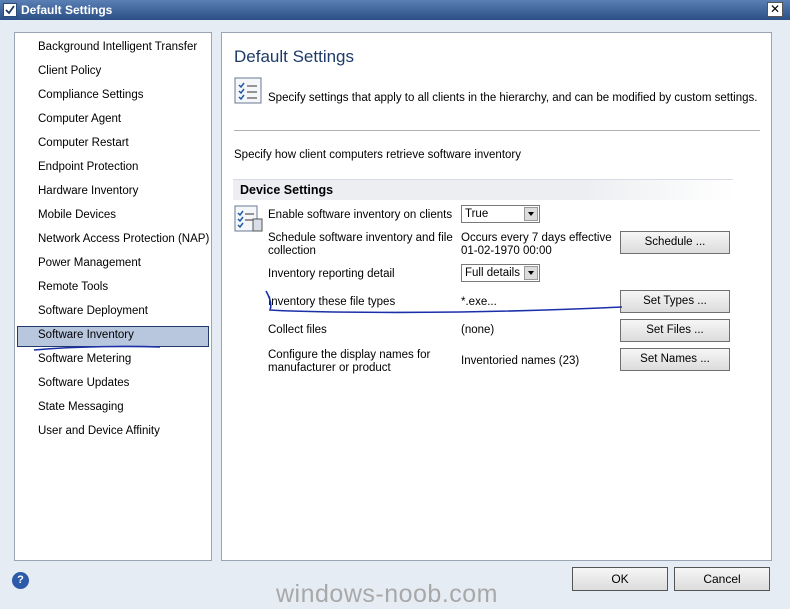  Describe the element at coordinates (444, 302) in the screenshot. I see `underline-file-types` at that location.